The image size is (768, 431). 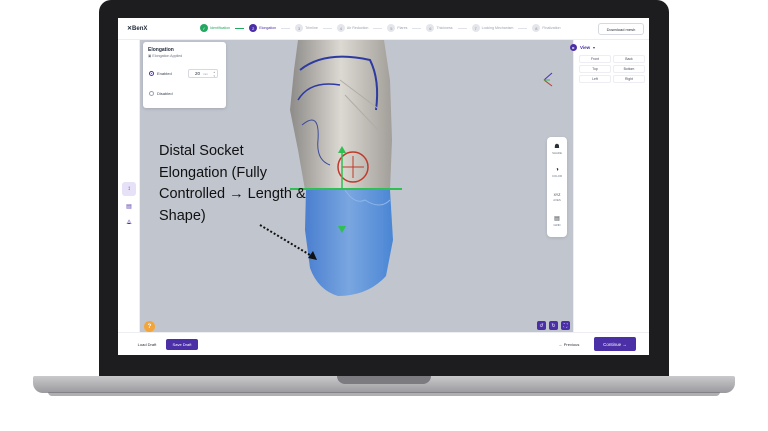 What do you see at coordinates (151, 93) in the screenshot?
I see `radio-off-icon` at bounding box center [151, 93].